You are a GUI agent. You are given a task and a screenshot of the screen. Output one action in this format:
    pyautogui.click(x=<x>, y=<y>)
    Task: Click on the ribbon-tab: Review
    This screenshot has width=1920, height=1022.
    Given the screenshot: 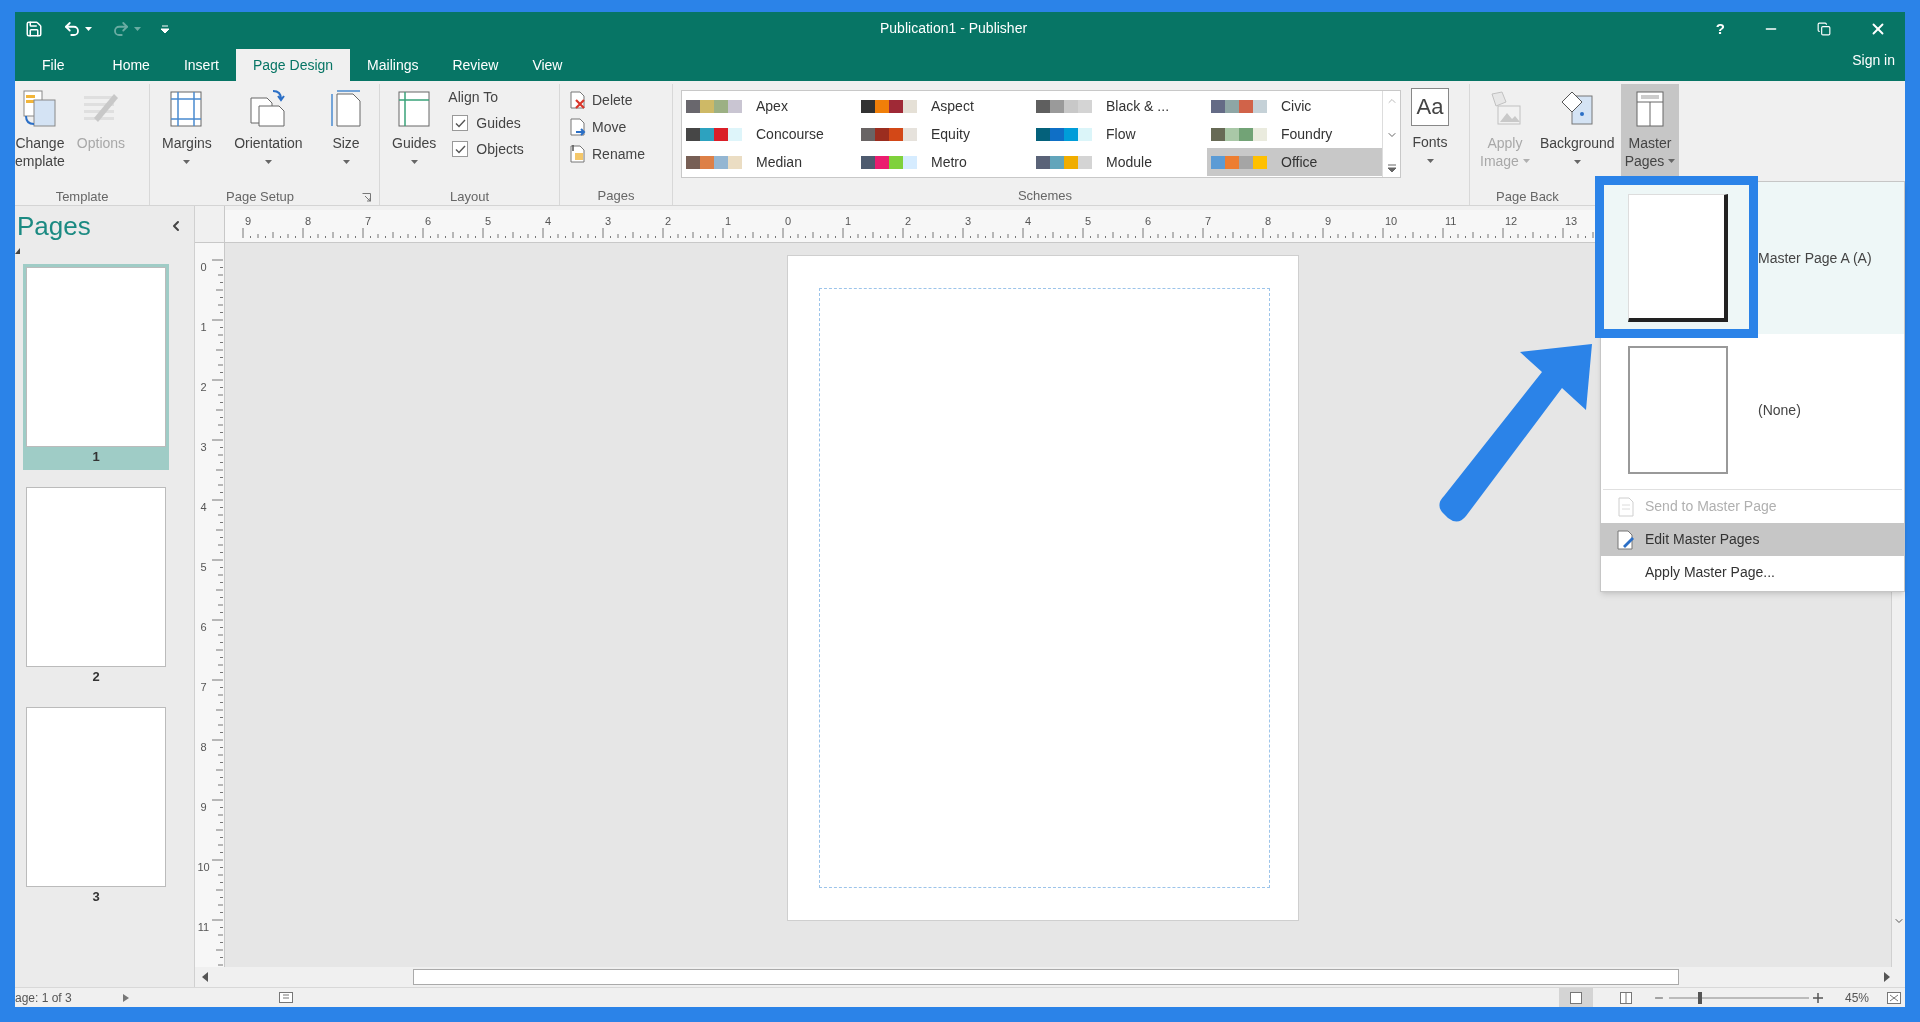 What is the action you would take?
    pyautogui.click(x=475, y=65)
    